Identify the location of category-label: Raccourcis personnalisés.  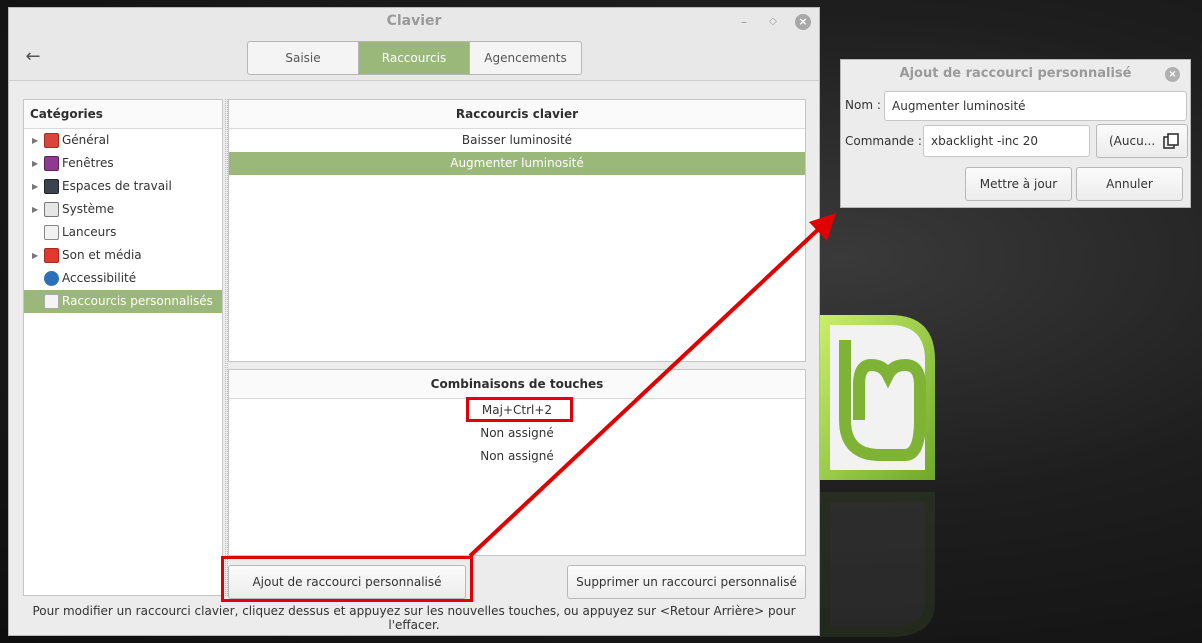
(137, 301).